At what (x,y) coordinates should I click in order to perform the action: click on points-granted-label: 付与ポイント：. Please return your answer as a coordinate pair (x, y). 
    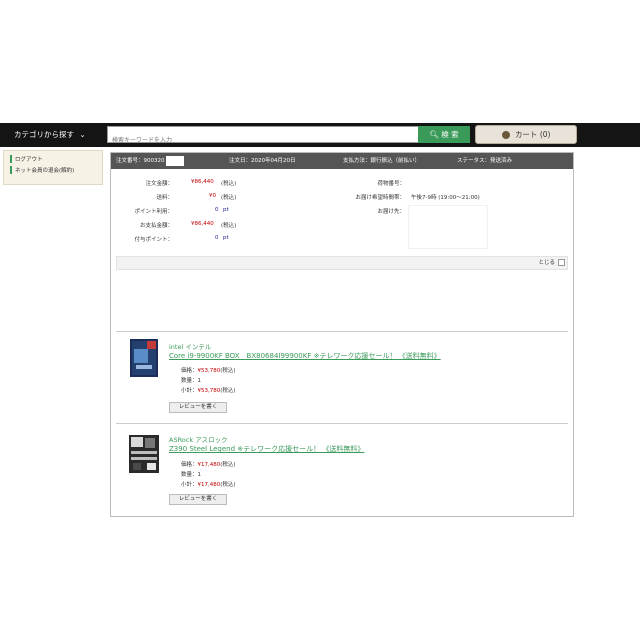
    Looking at the image, I should click on (153, 240).